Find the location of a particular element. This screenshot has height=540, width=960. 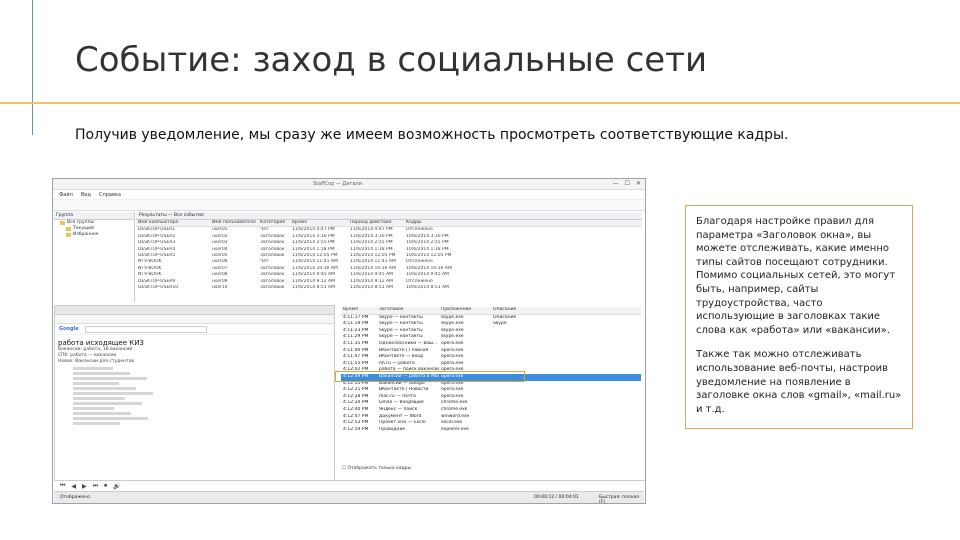

search-logo: Google is located at coordinates (69, 329).